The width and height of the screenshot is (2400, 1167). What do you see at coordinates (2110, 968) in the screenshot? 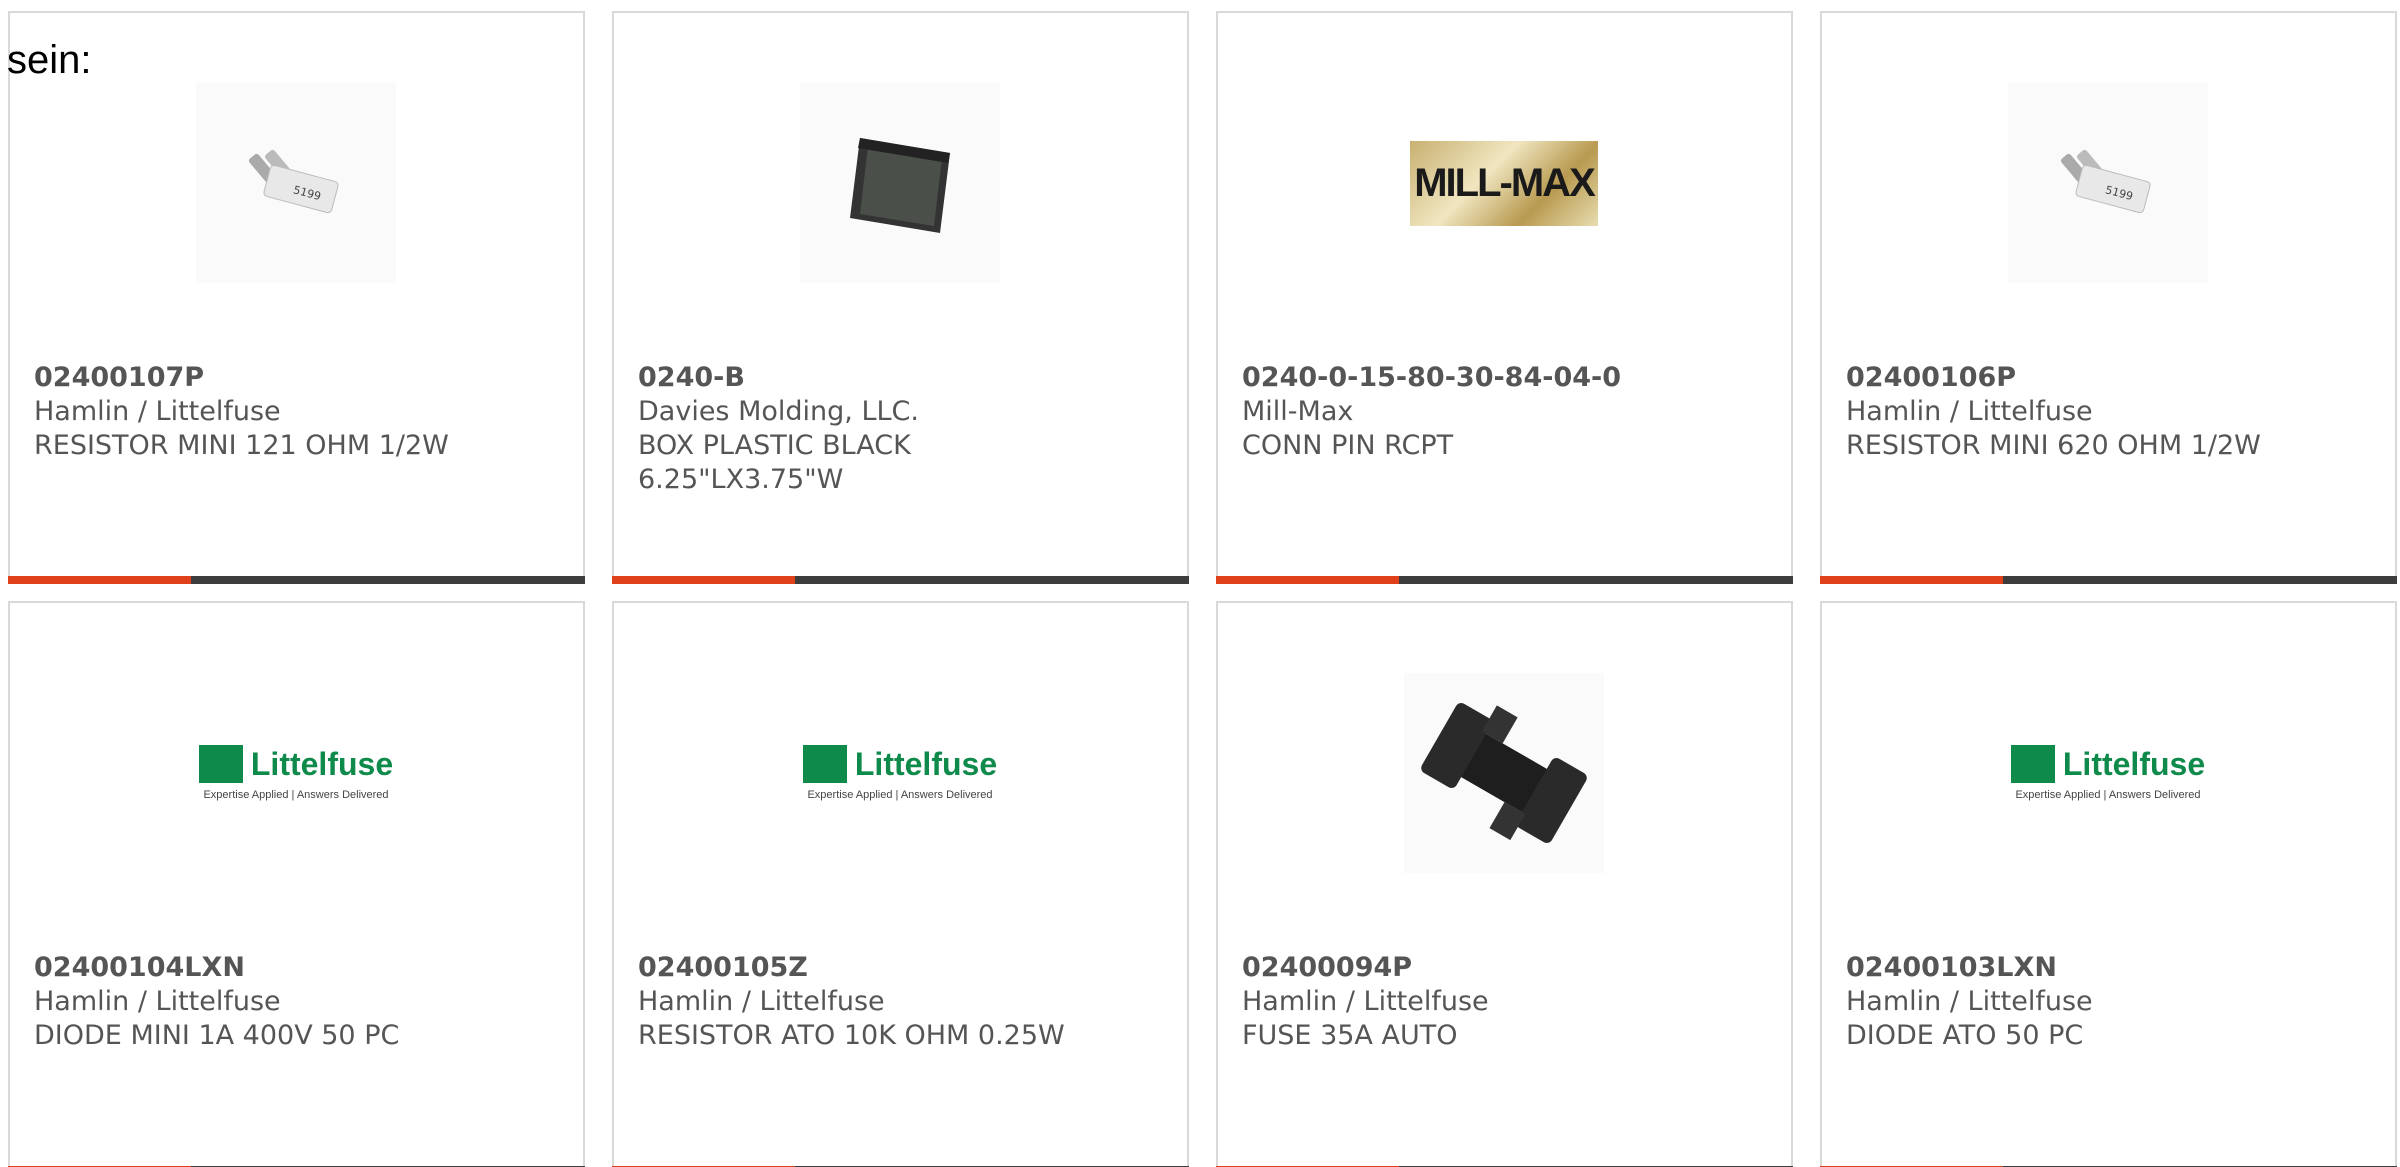
I see `part-number: 02400103LXN` at bounding box center [2110, 968].